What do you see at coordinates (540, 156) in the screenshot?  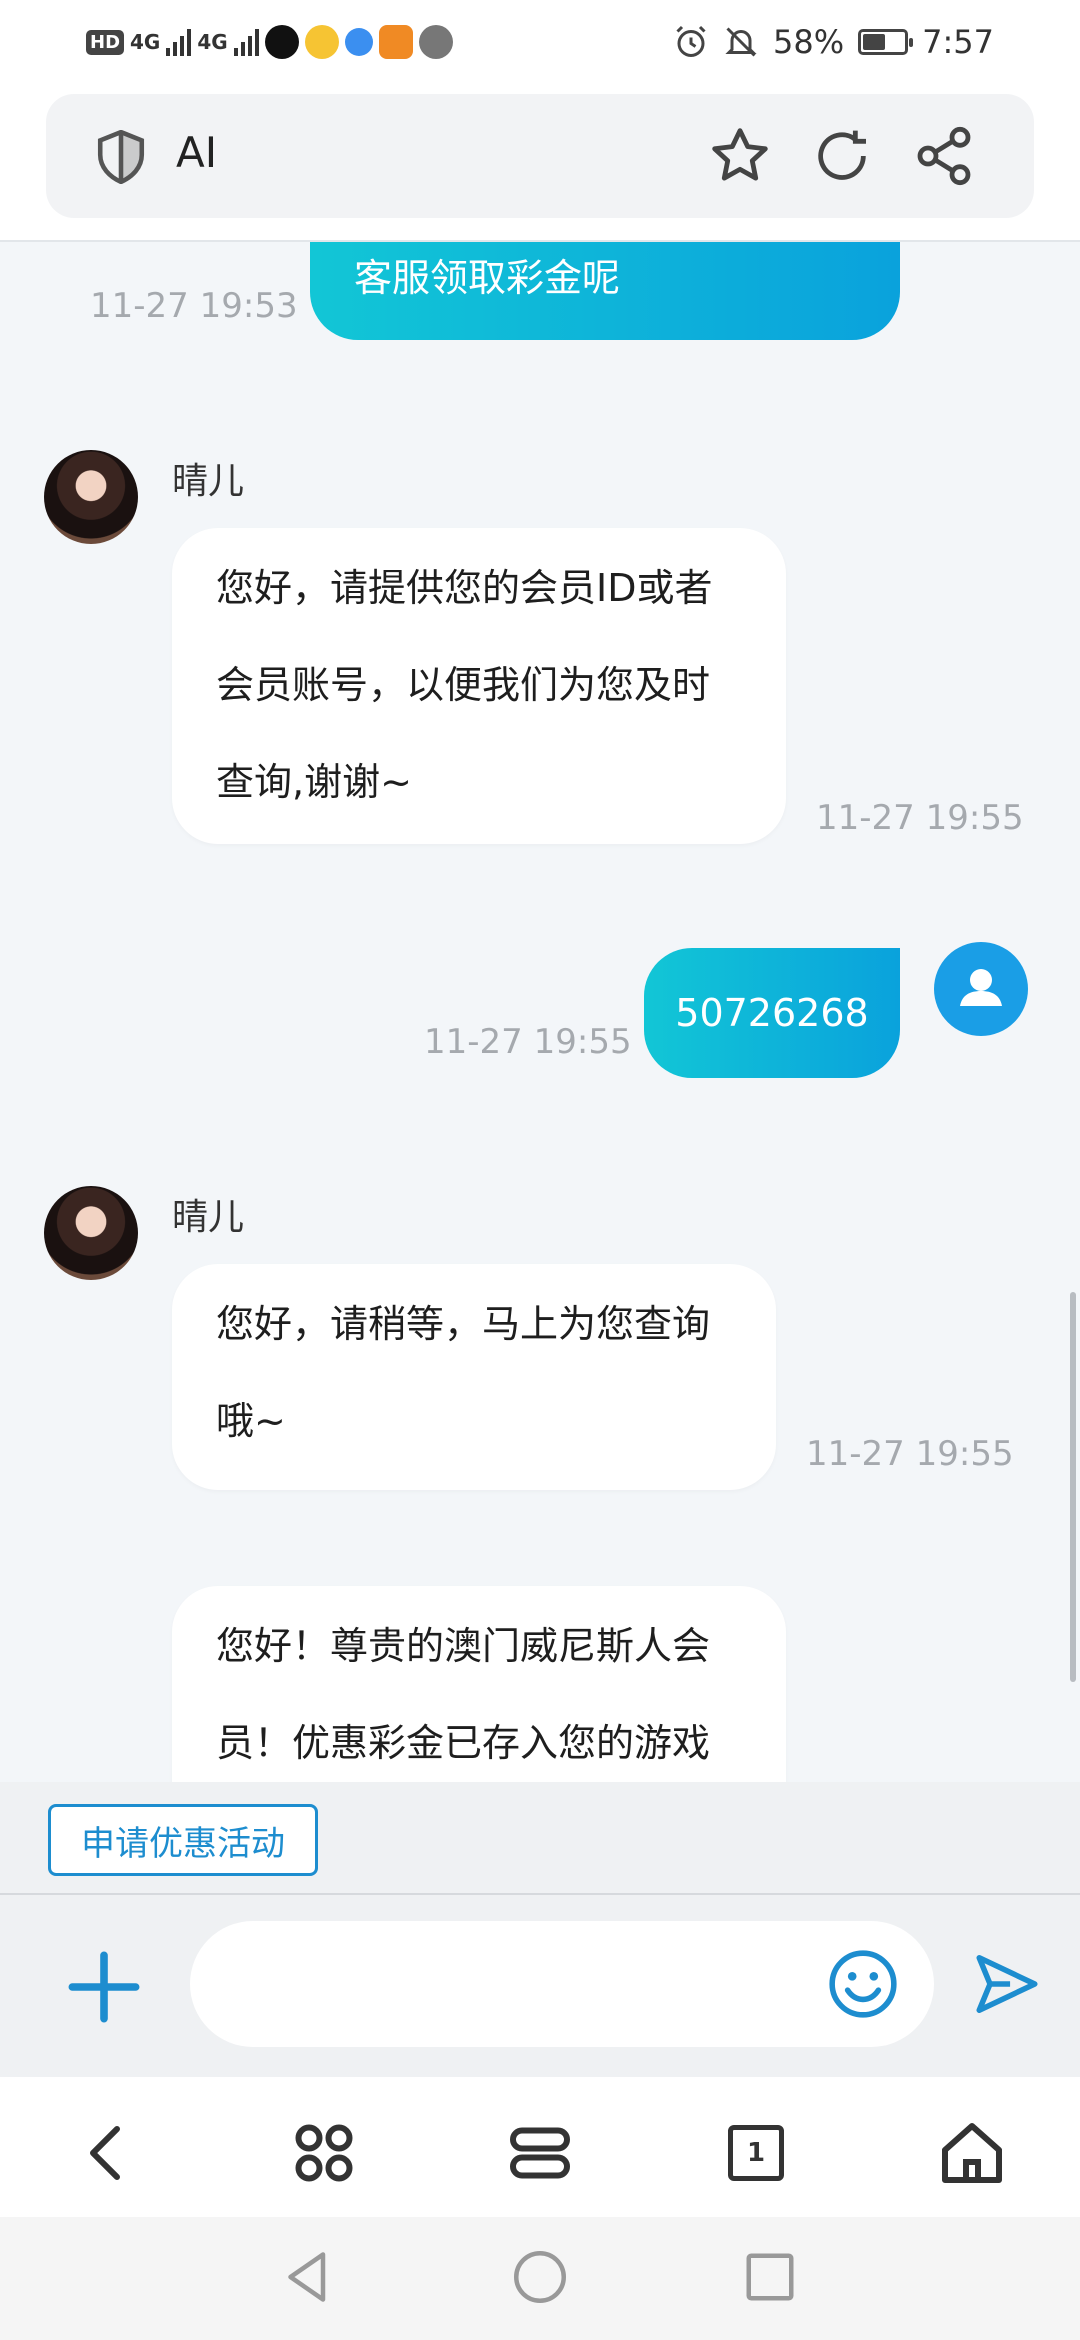 I see `address-bar: AI` at bounding box center [540, 156].